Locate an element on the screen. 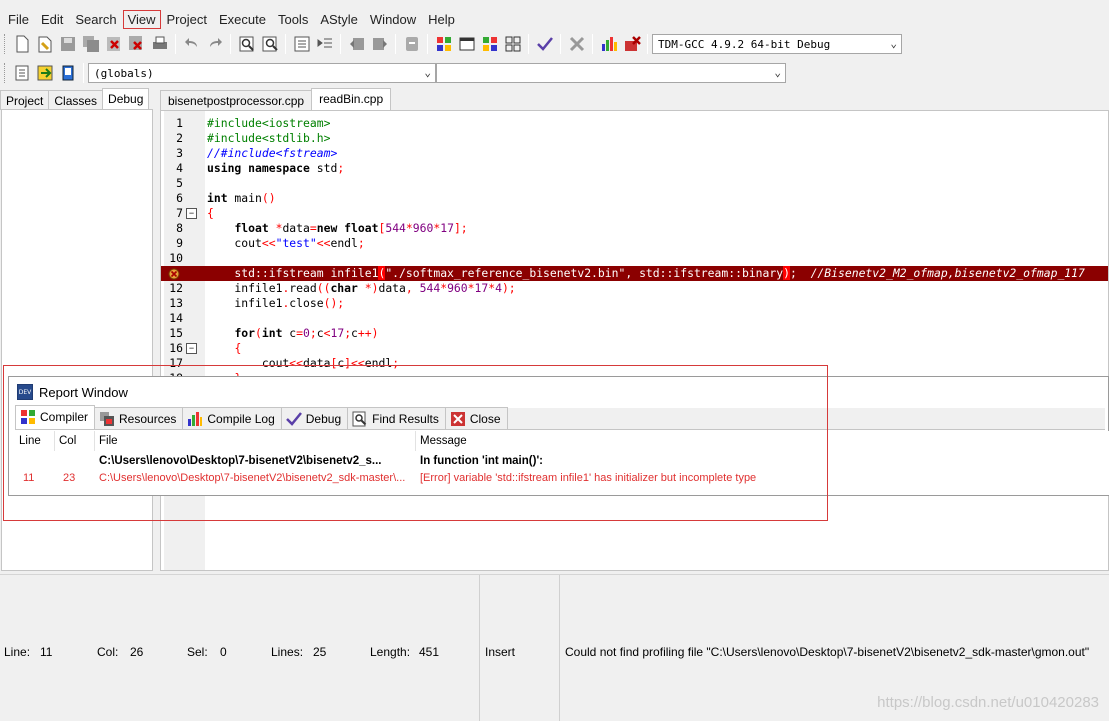 The height and width of the screenshot is (721, 1109). code-line: 16 { is located at coordinates (634, 348).